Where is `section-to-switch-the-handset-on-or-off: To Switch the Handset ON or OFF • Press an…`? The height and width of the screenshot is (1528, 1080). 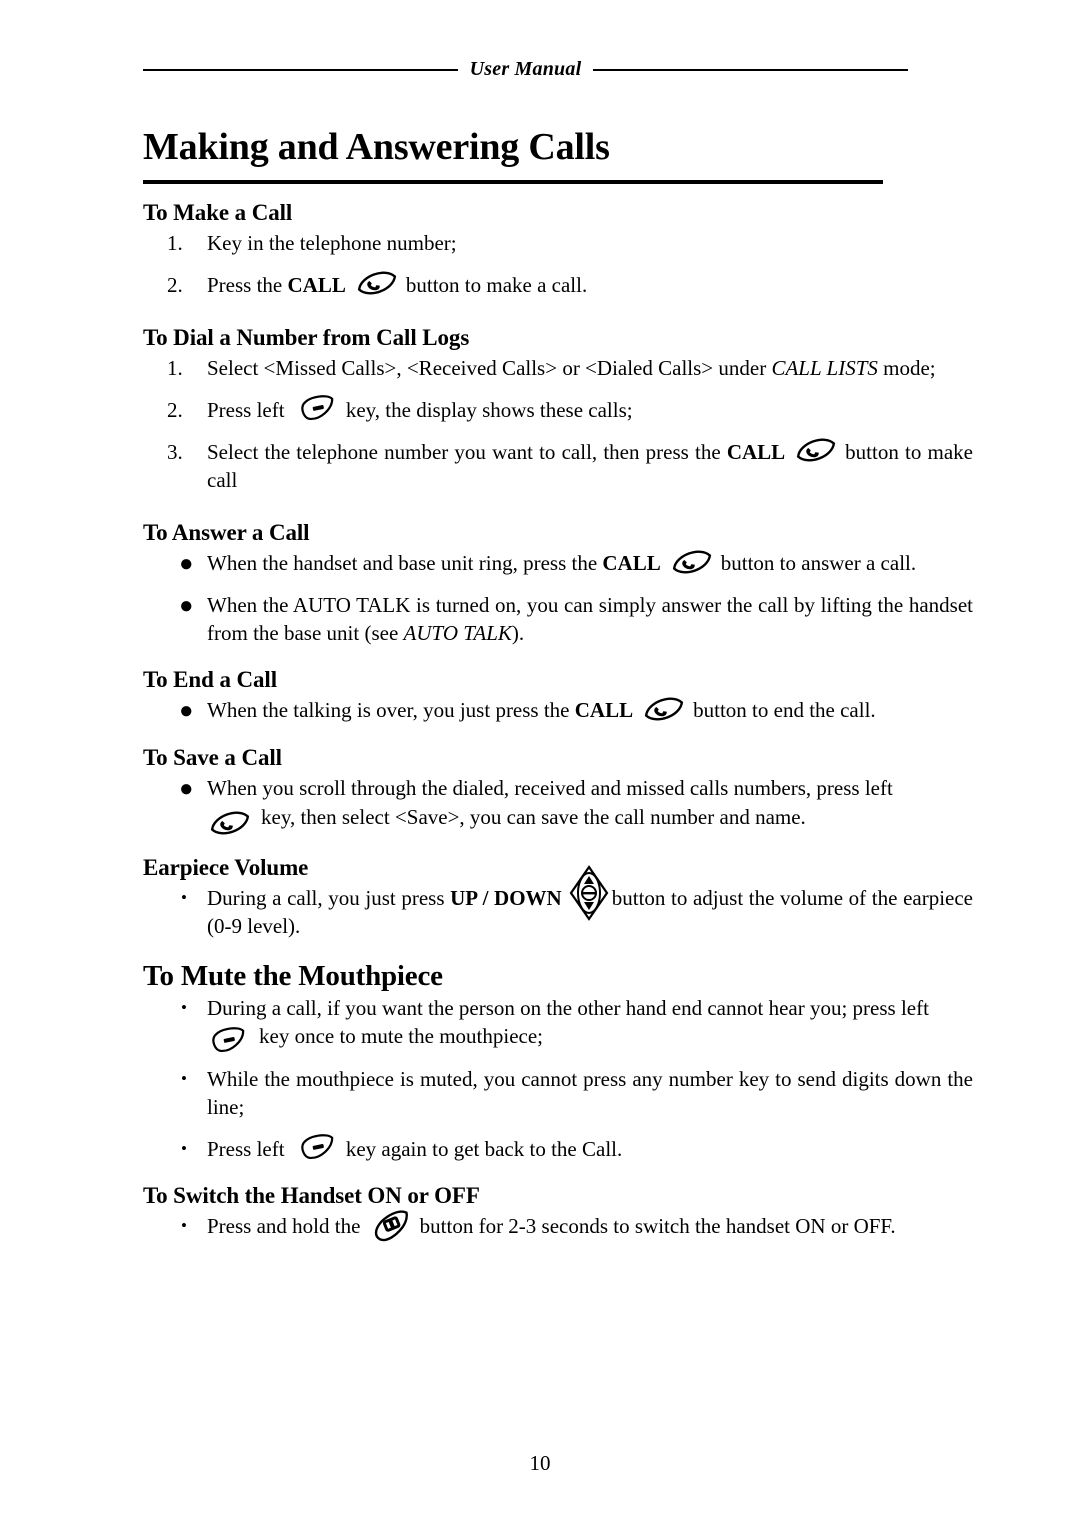 section-to-switch-the-handset-on-or-off: To Switch the Handset ON or OFF • Press an… is located at coordinates (558, 1212).